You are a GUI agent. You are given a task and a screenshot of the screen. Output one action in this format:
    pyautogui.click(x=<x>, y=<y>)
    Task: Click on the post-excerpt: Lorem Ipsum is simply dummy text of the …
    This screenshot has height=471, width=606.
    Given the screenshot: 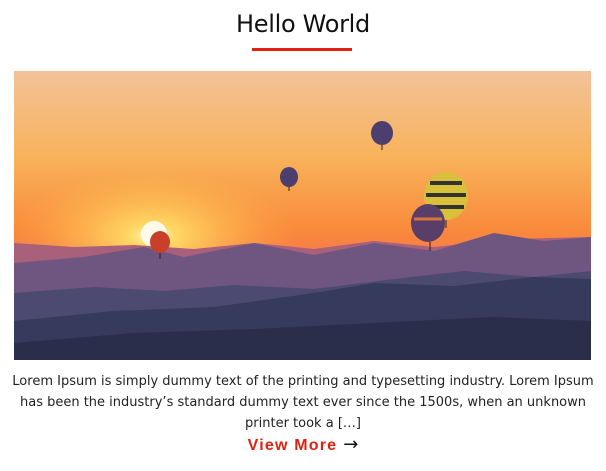 What is the action you would take?
    pyautogui.click(x=303, y=402)
    